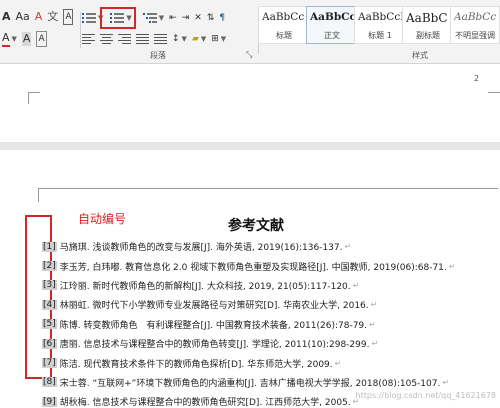 Image resolution: width=500 pixels, height=408 pixels. I want to click on reference-number: [3], so click(49, 285).